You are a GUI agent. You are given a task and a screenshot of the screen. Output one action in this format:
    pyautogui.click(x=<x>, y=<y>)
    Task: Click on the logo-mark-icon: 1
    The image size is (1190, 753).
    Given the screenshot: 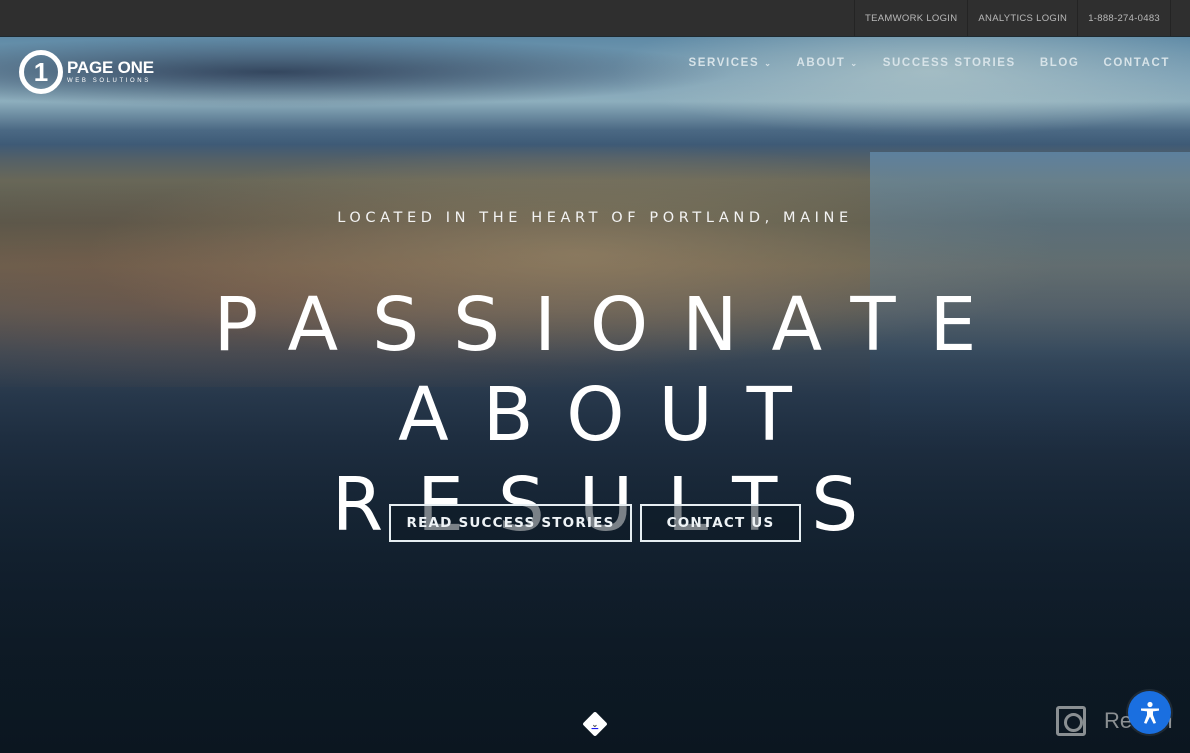 What is the action you would take?
    pyautogui.click(x=41, y=72)
    